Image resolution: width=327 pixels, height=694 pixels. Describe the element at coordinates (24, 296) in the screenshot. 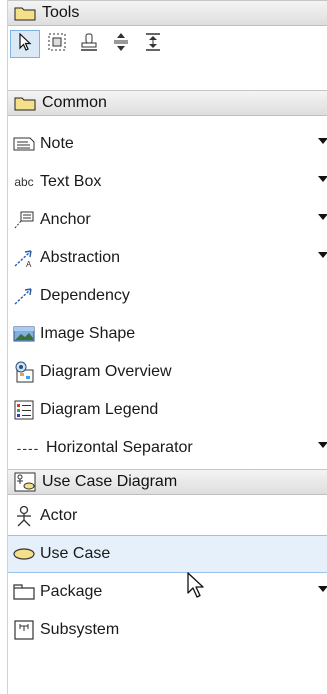

I see `dependency-icon` at that location.